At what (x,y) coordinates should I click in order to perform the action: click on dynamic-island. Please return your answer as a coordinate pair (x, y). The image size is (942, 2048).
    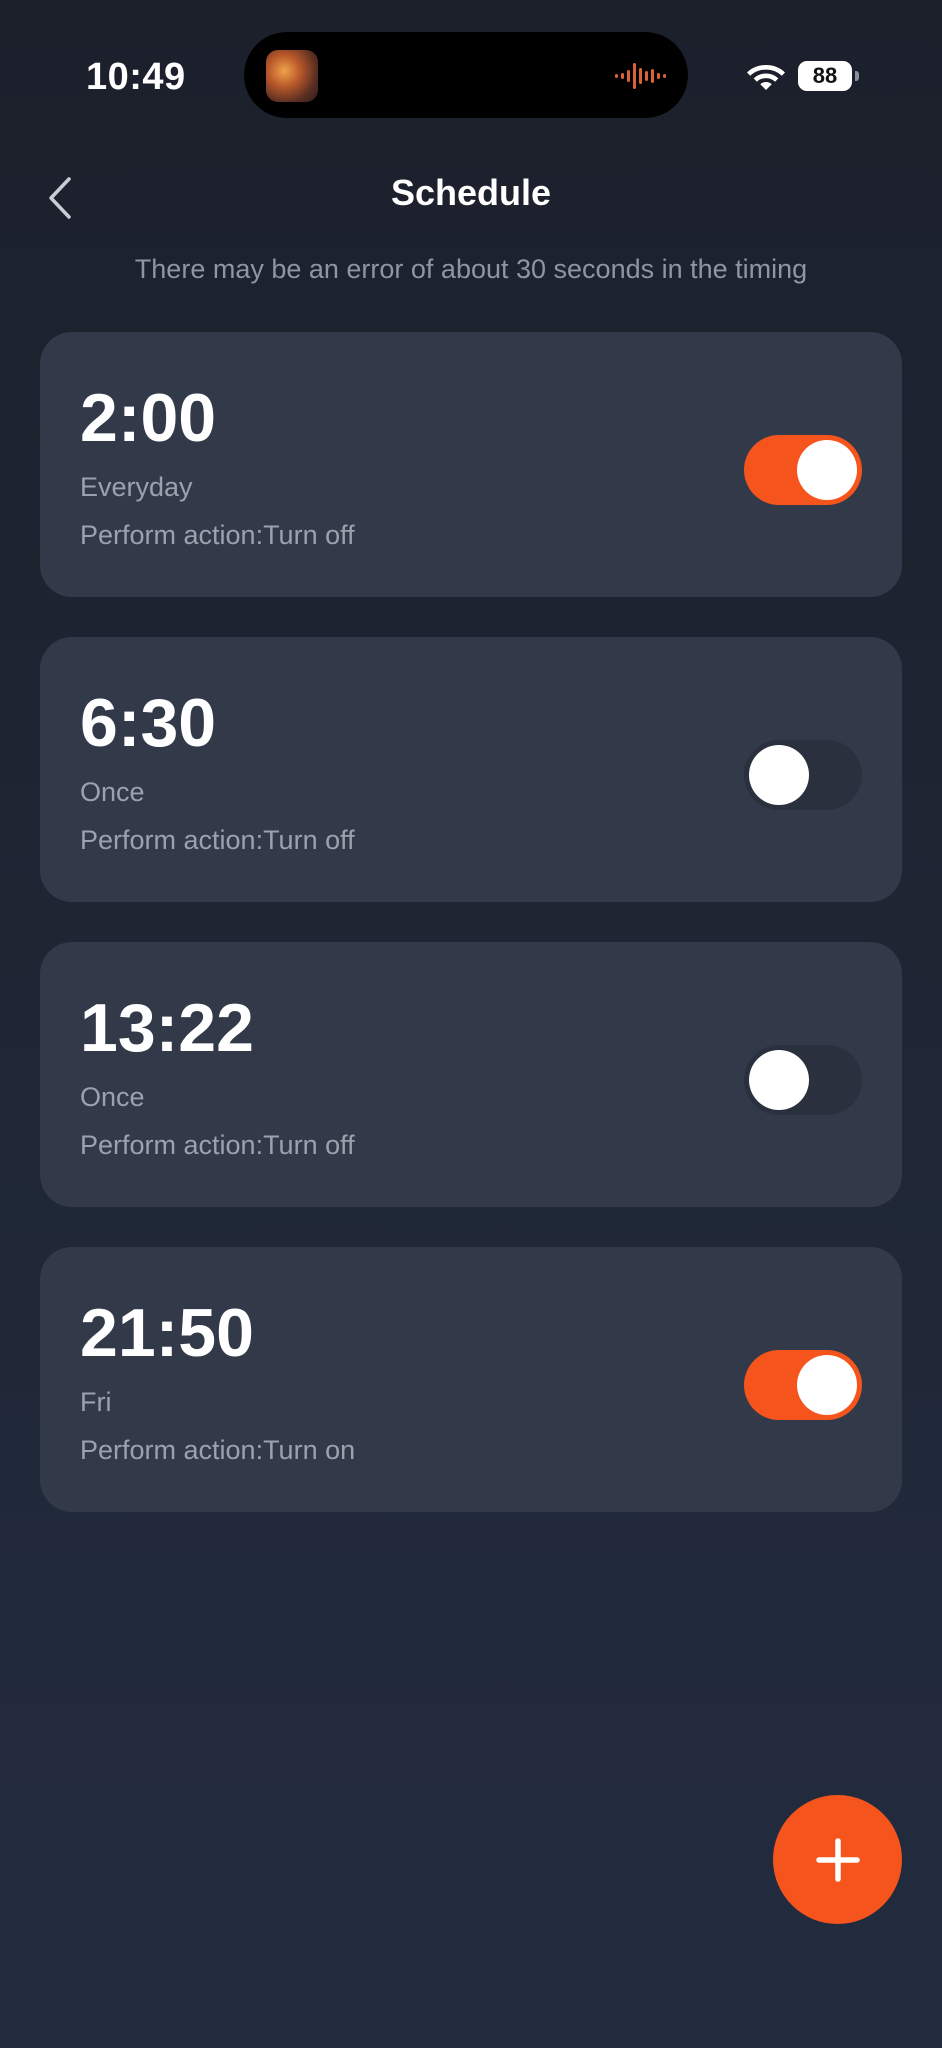
    Looking at the image, I should click on (466, 75).